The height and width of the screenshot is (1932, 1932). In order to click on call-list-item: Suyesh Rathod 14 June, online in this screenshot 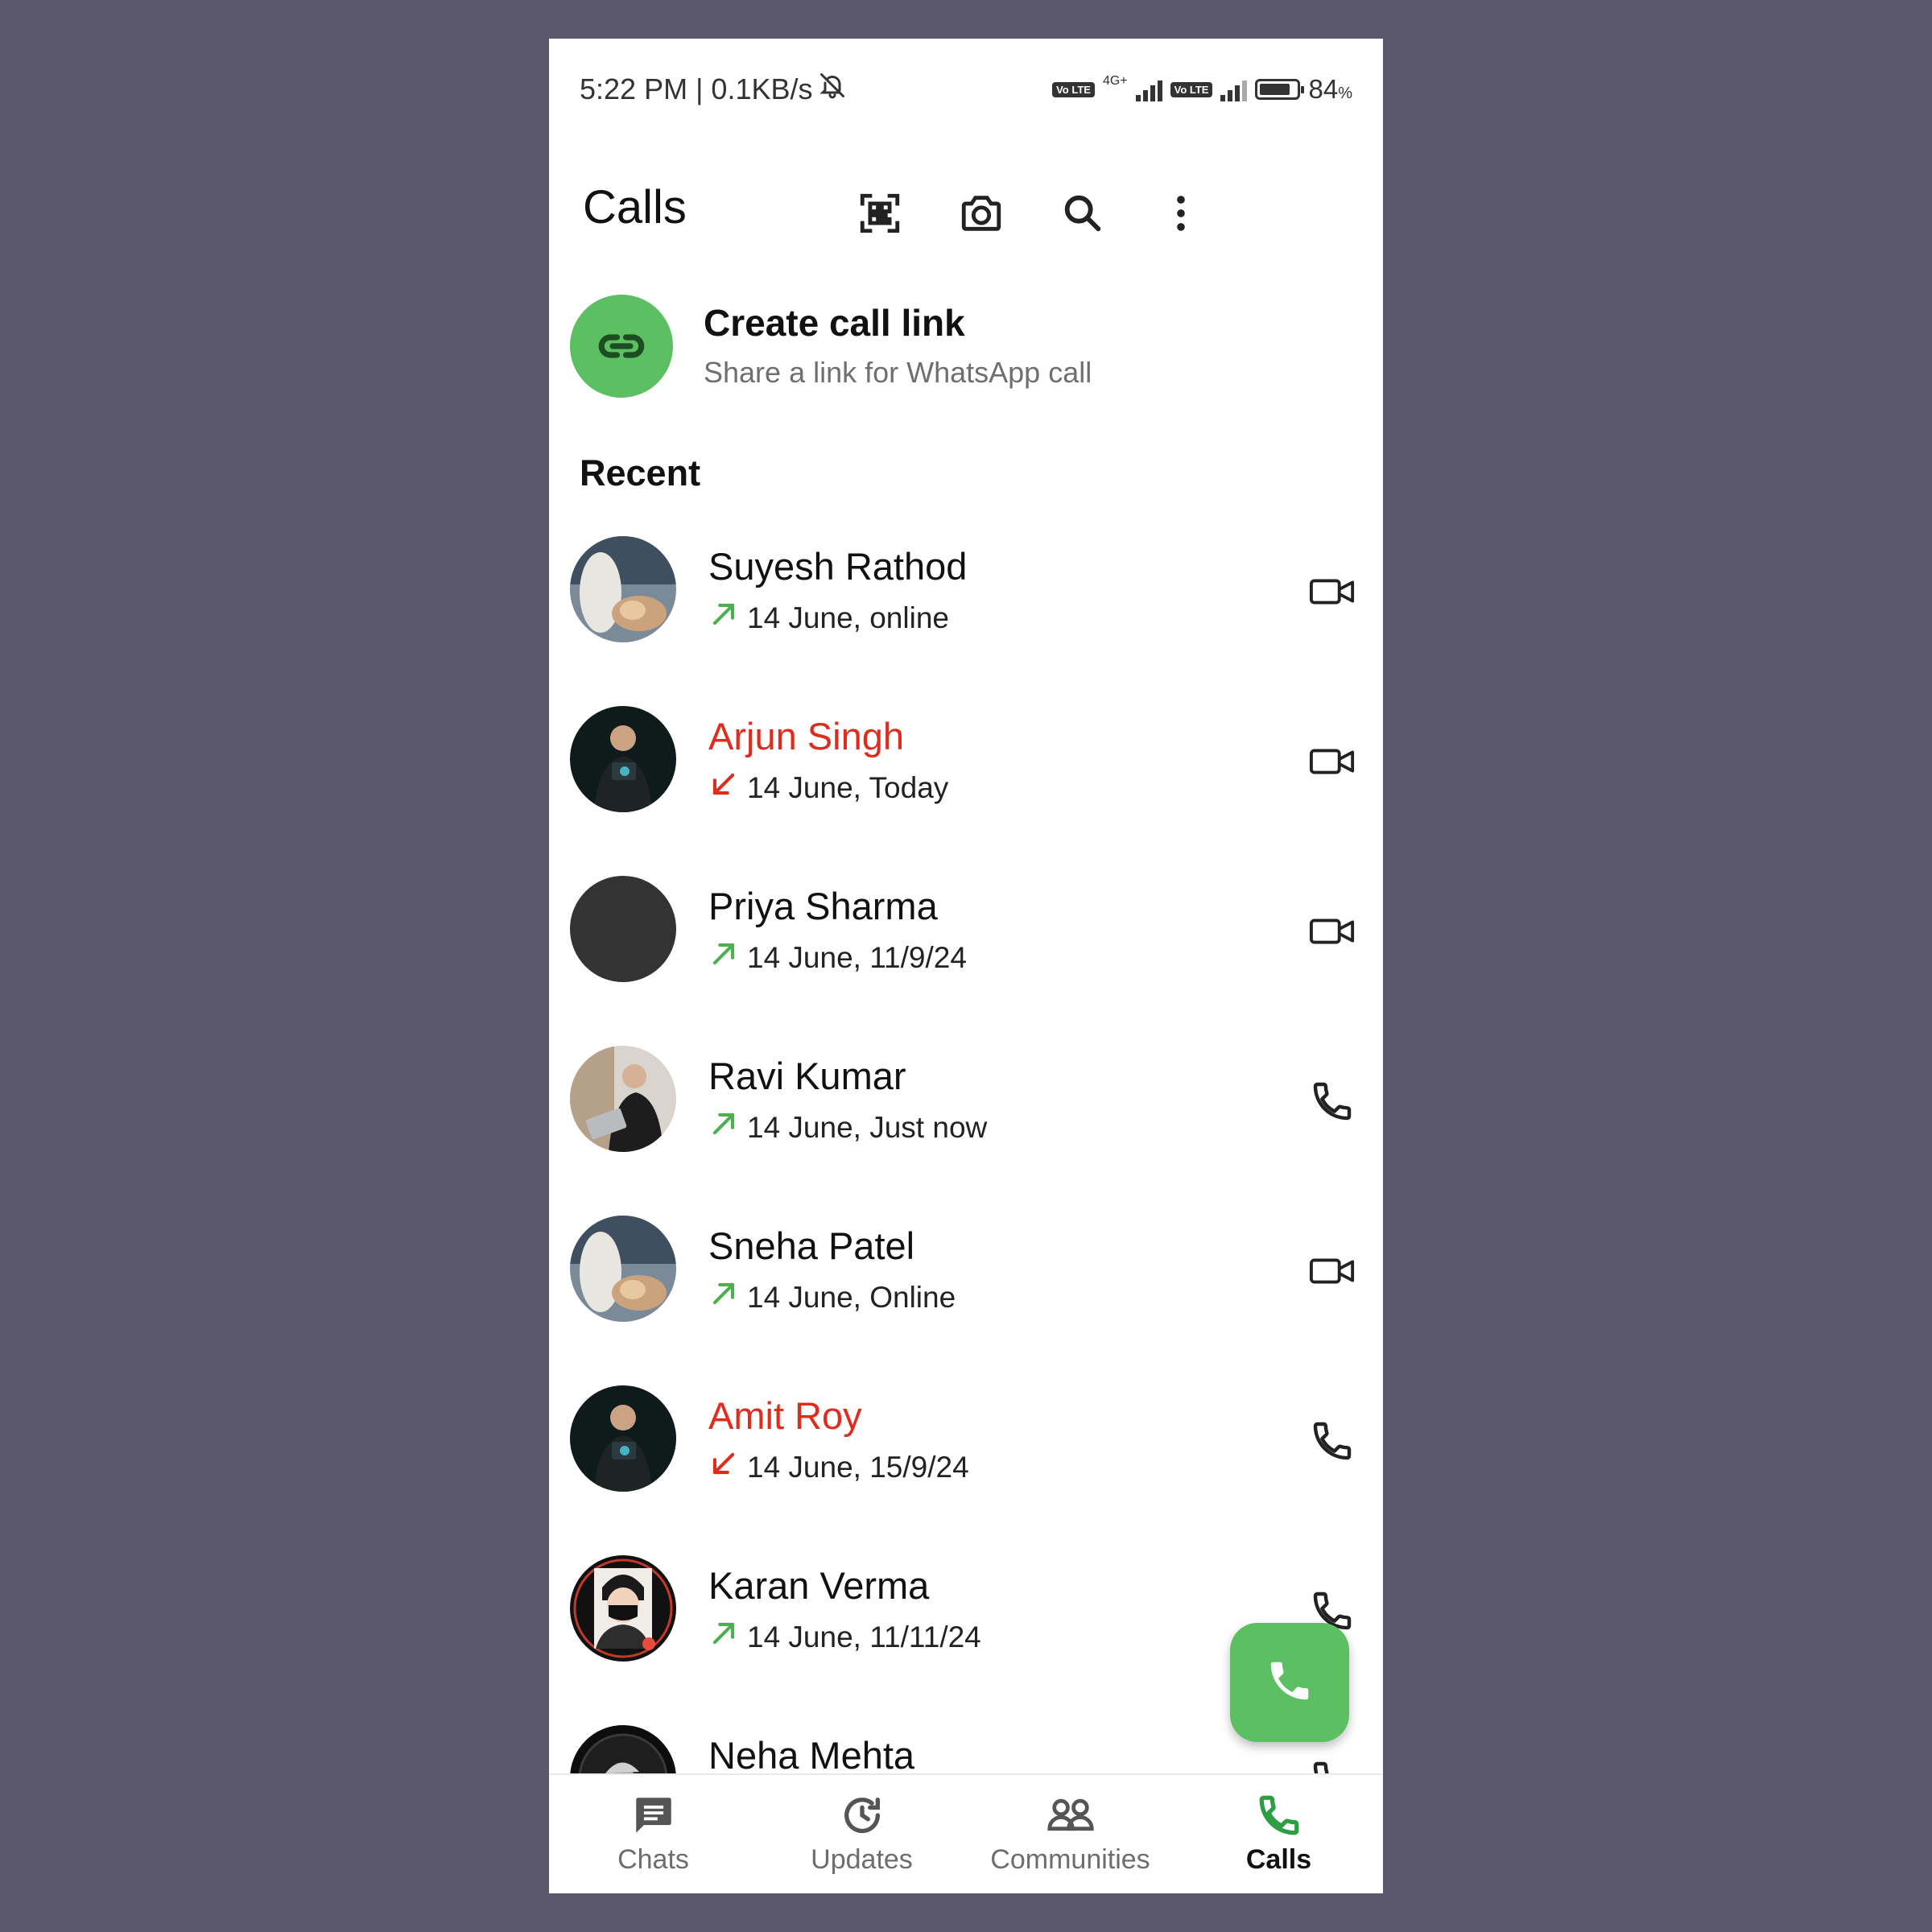, I will do `click(966, 584)`.